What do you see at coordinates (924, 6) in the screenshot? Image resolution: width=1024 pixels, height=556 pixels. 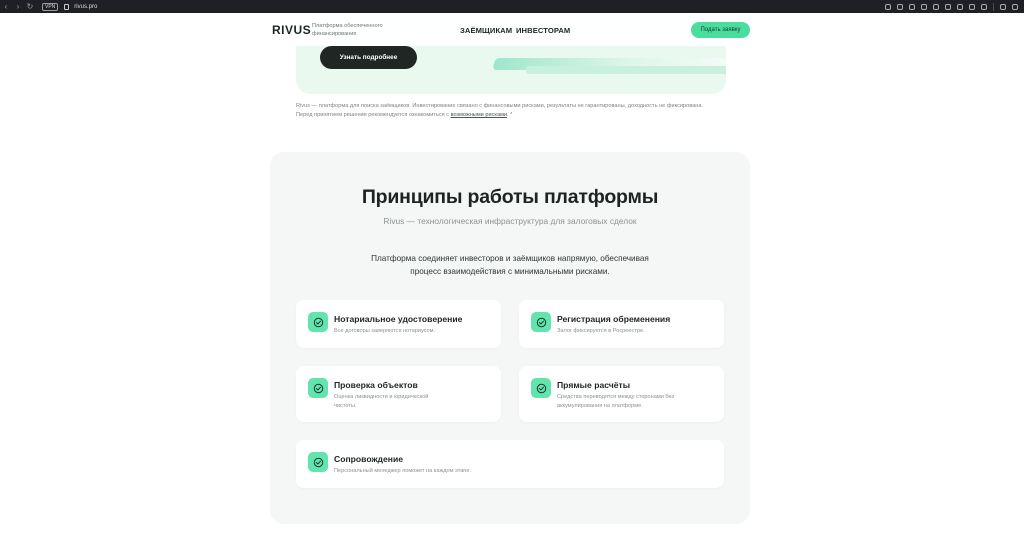 I see `play-icon` at bounding box center [924, 6].